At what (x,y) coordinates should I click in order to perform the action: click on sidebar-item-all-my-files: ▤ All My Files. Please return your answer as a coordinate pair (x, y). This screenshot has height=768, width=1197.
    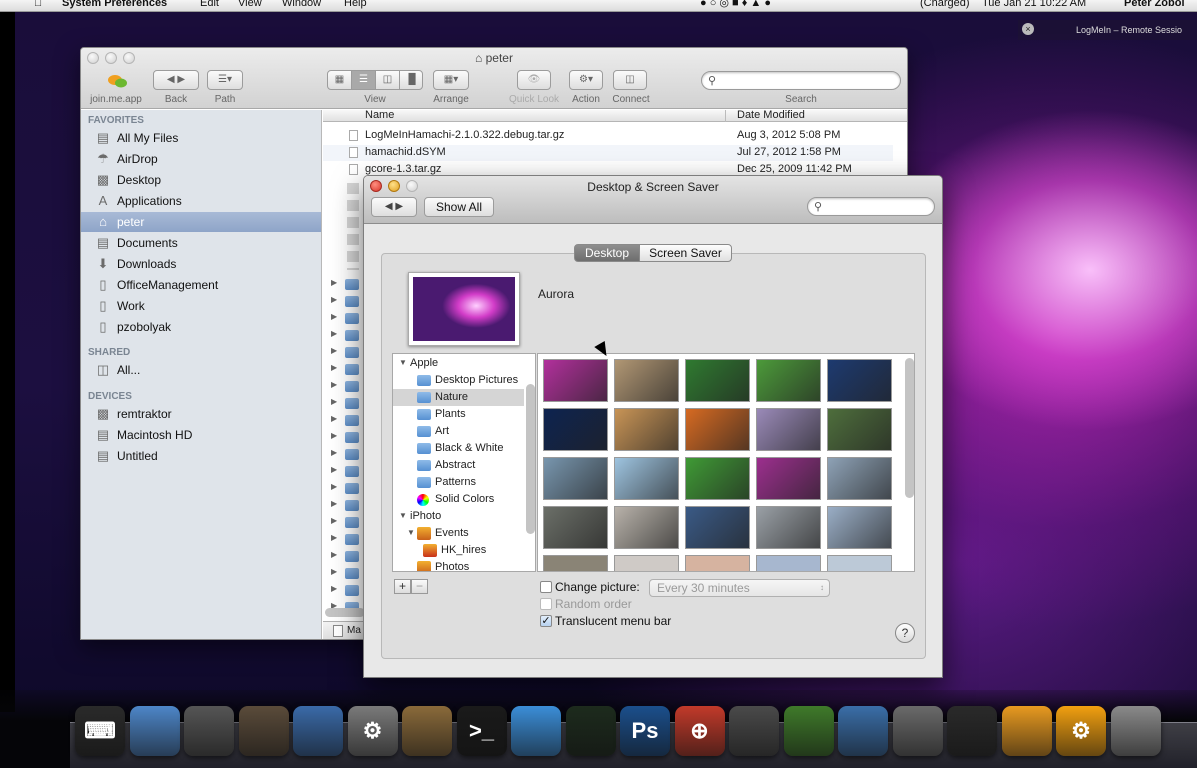
    Looking at the image, I should click on (201, 138).